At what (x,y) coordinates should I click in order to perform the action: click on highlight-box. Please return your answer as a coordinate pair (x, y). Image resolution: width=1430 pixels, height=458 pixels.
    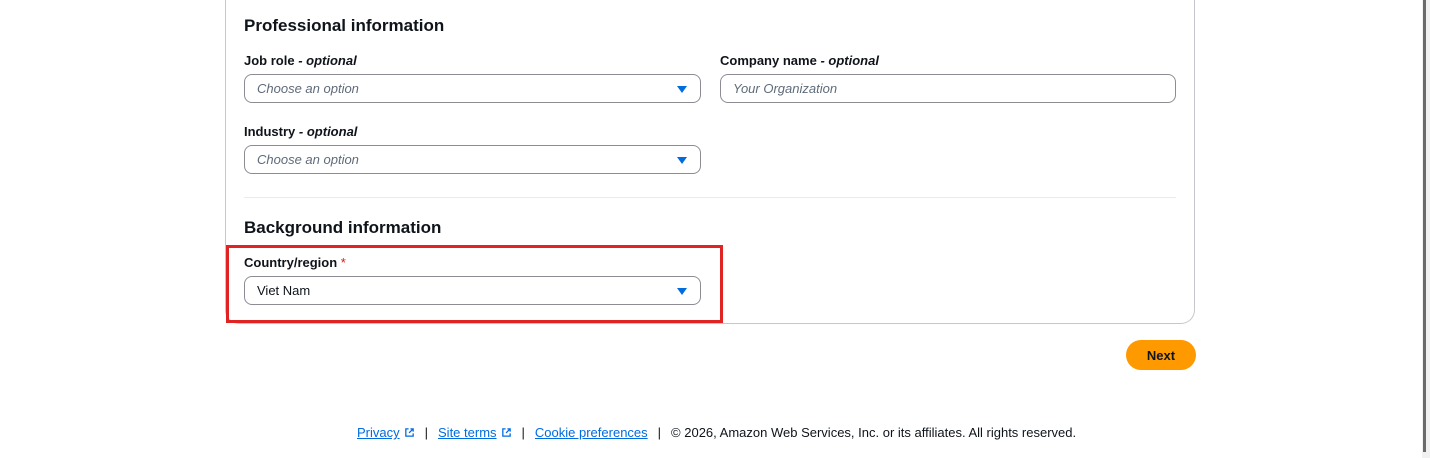
    Looking at the image, I should click on (474, 284).